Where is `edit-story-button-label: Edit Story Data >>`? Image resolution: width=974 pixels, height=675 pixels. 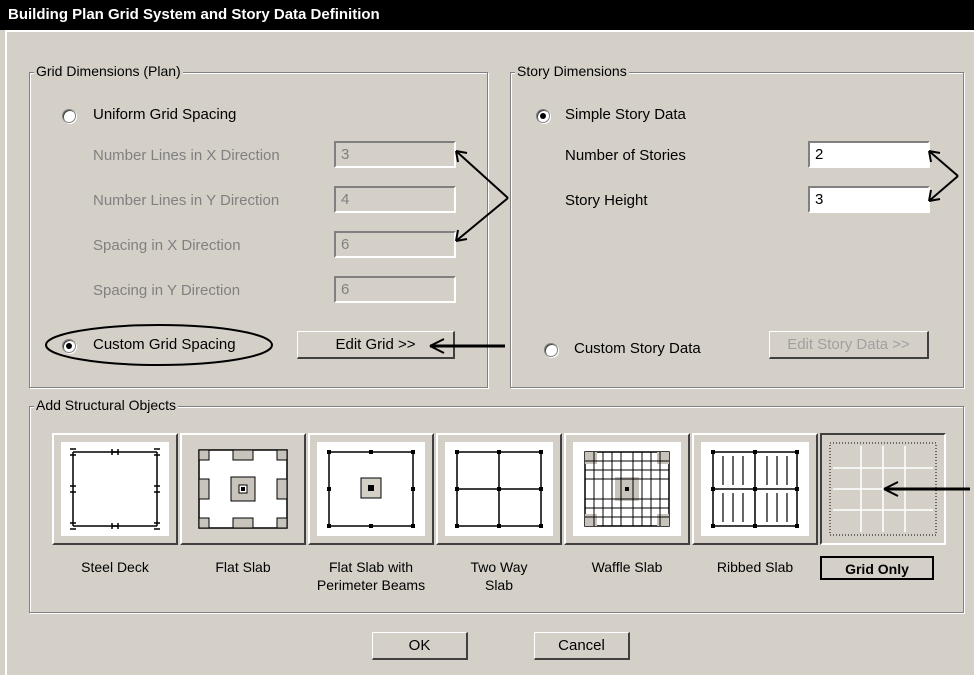
edit-story-button-label: Edit Story Data >> is located at coordinates (848, 344).